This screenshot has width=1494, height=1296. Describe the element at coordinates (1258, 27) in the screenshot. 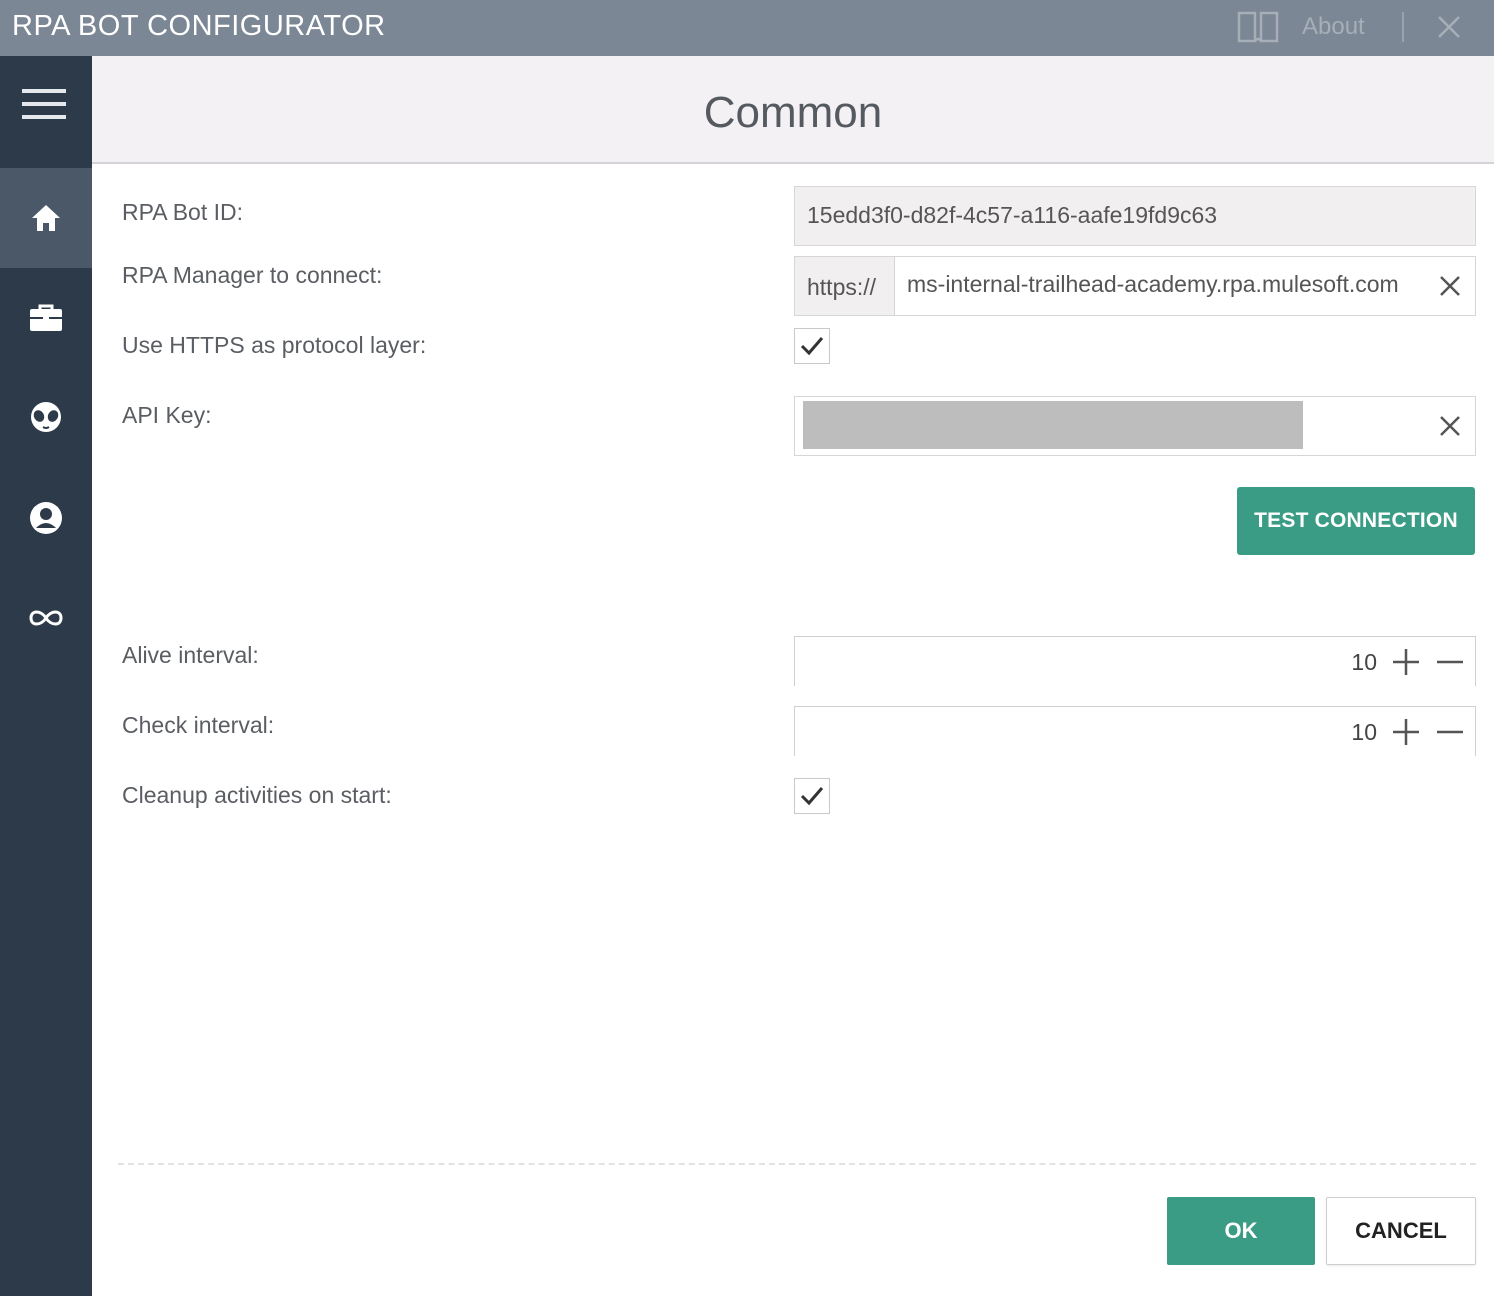

I see `book-icon` at that location.